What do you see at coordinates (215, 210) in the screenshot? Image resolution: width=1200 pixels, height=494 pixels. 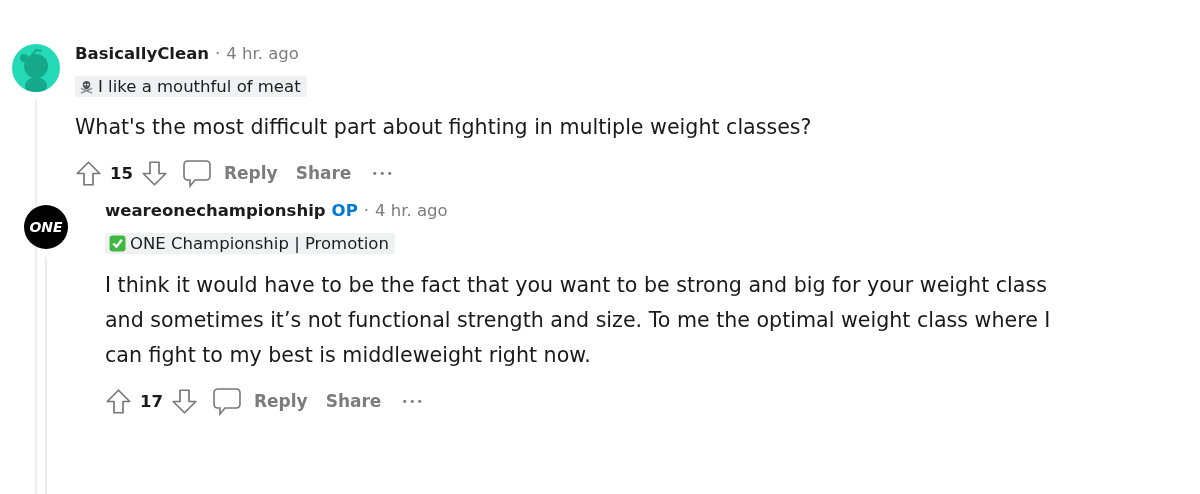 I see `username: weareonechampionship` at bounding box center [215, 210].